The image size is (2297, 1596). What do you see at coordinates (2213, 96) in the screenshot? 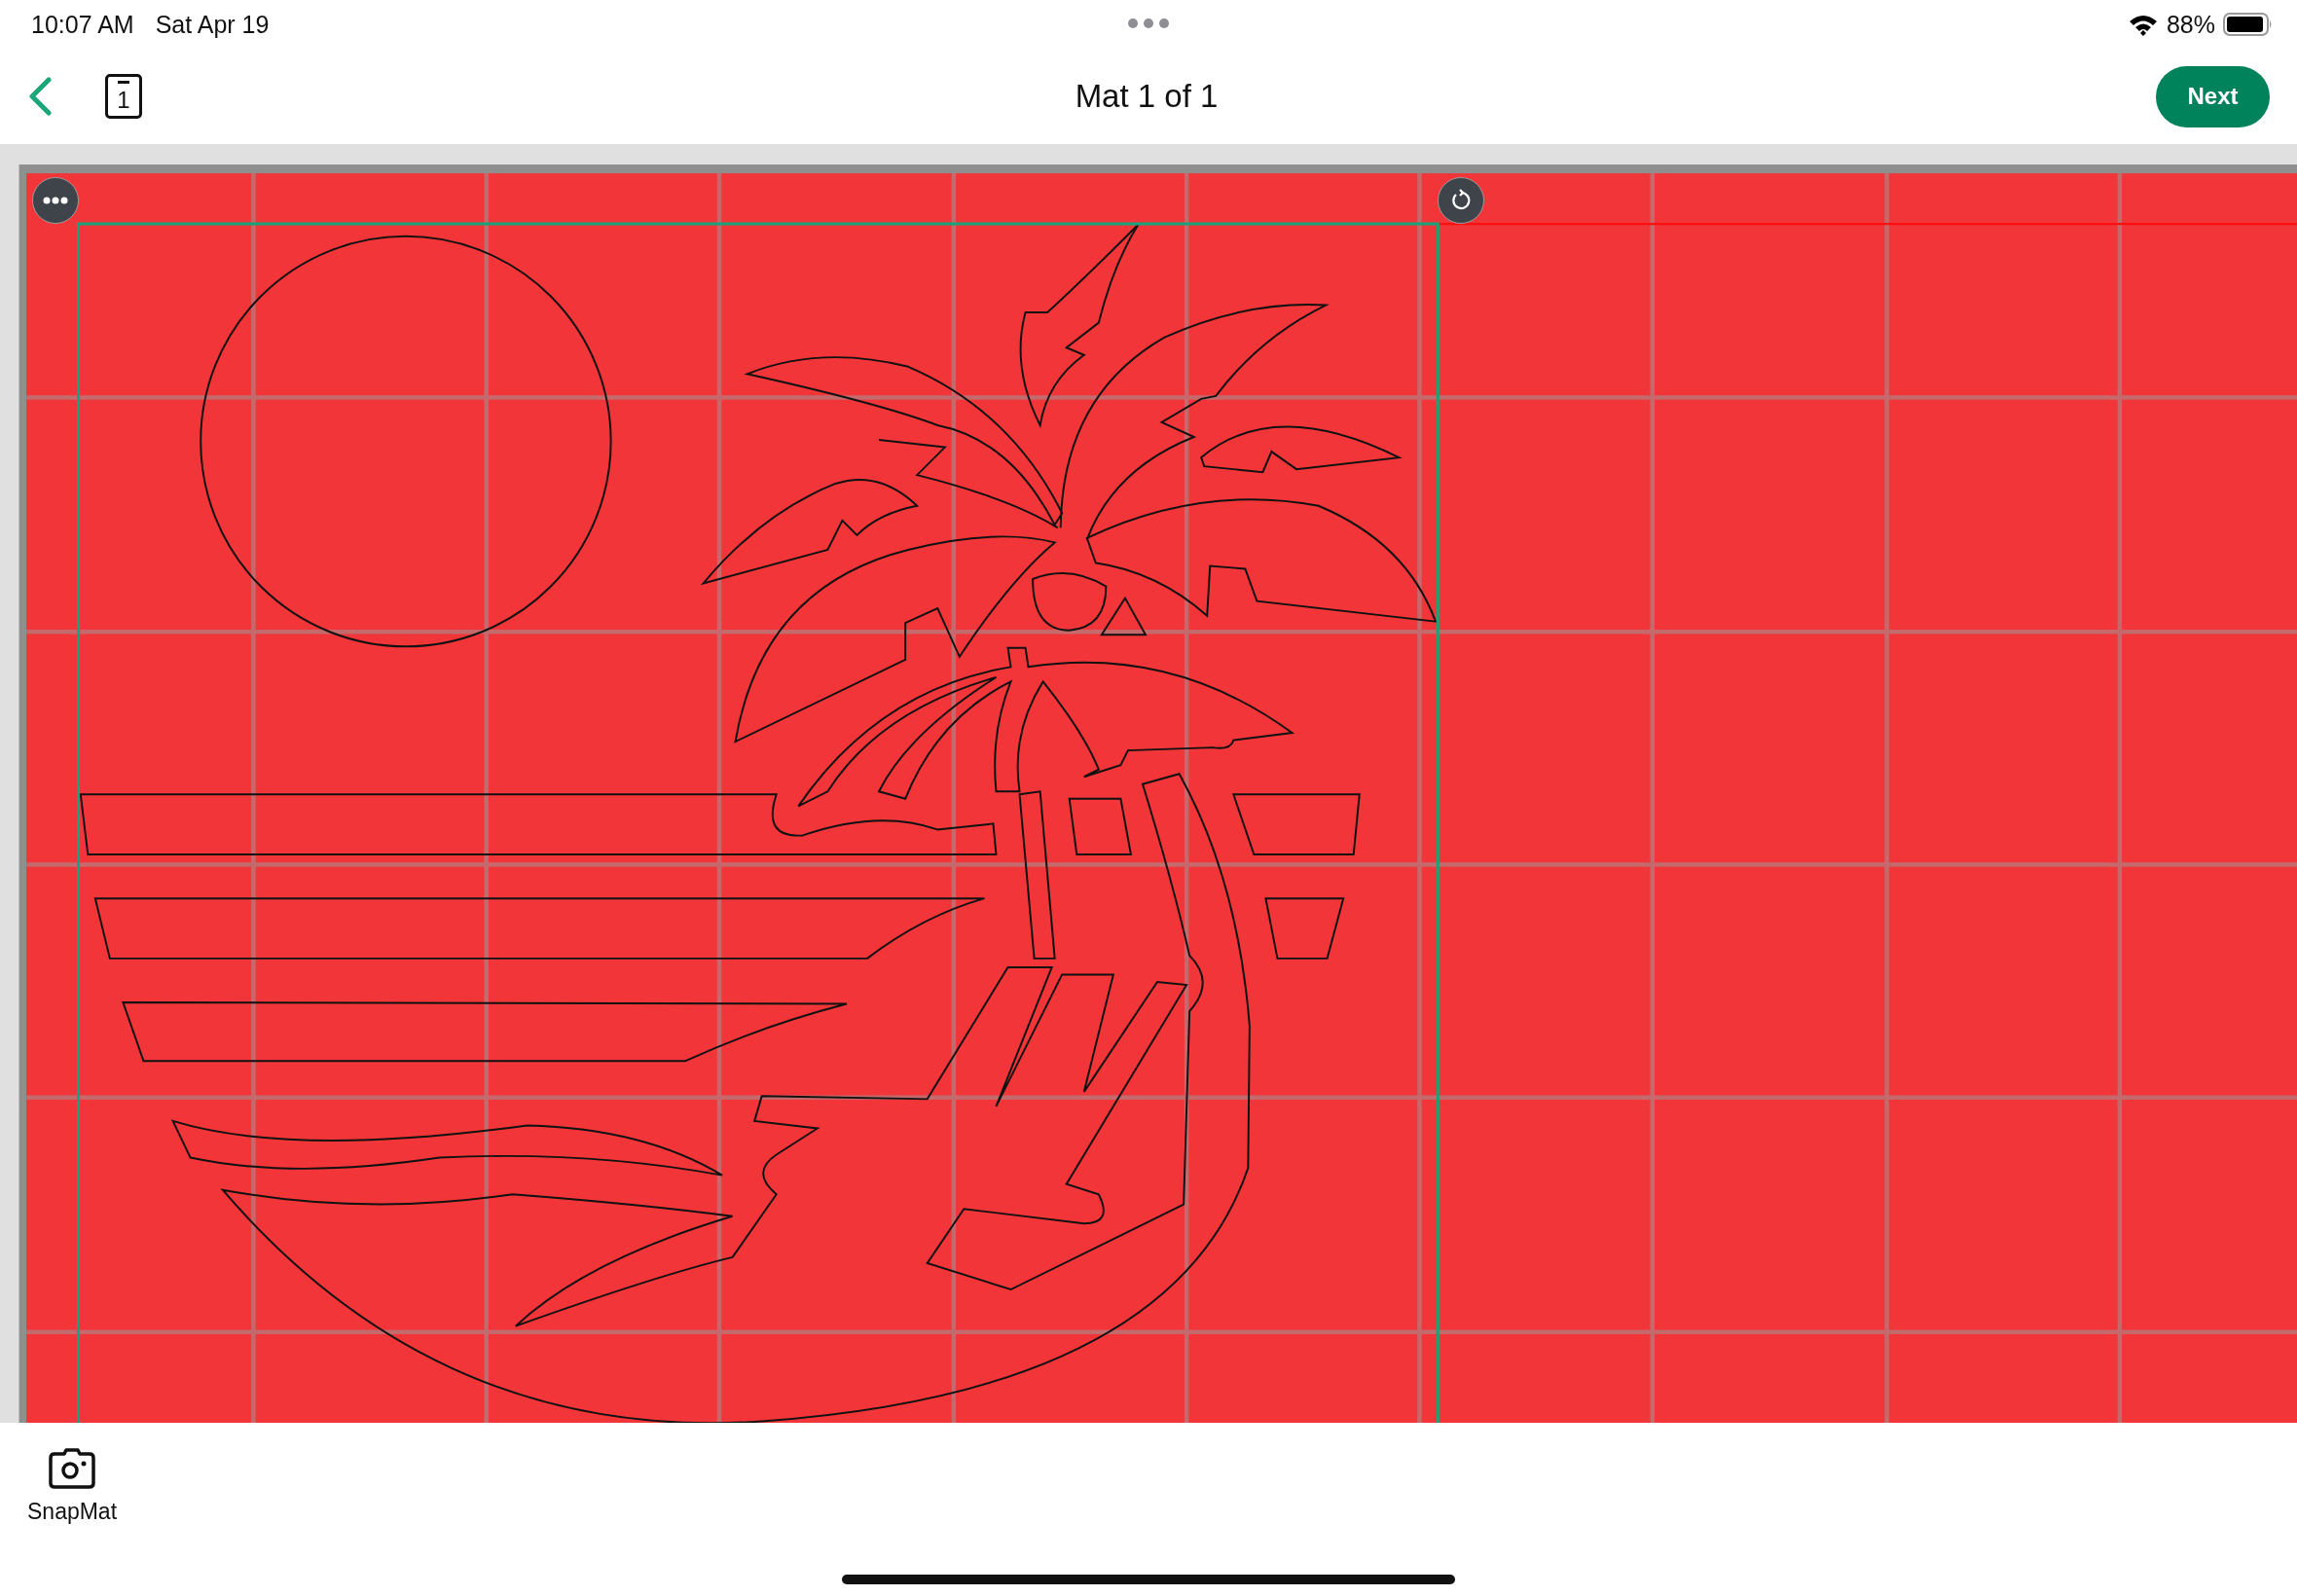
I see `next-button: Next` at bounding box center [2213, 96].